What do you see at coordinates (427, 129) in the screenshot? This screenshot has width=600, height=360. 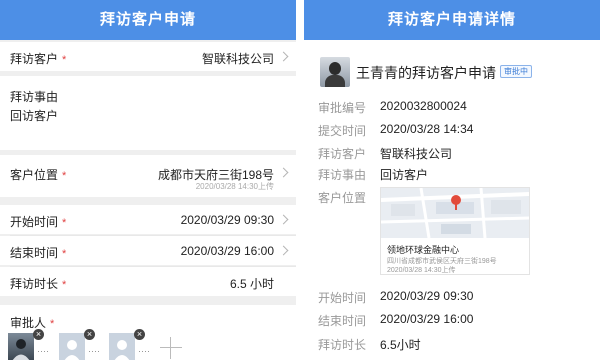 I see `submit-time: 2020/03/28 14:34` at bounding box center [427, 129].